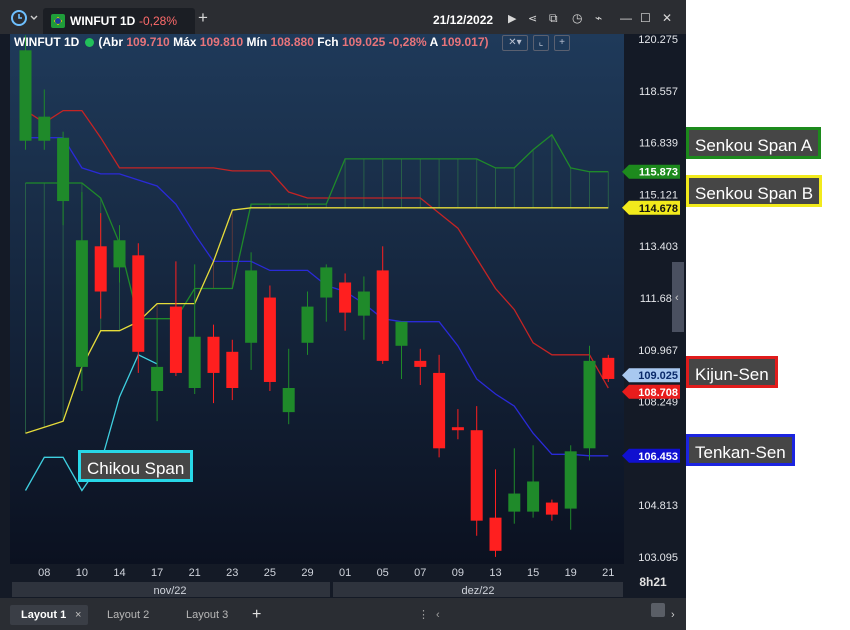 This screenshot has width=850, height=630. I want to click on tab-layout-1-label: Layout 1, so click(44, 615).